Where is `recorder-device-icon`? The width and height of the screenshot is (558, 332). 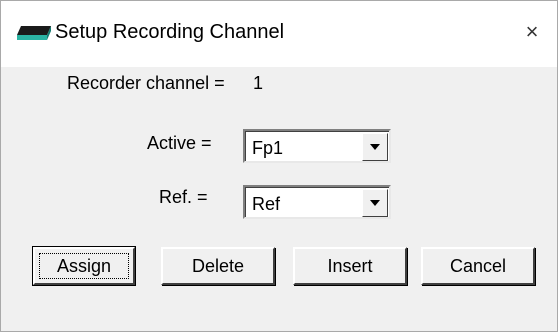
recorder-device-icon is located at coordinates (34, 33).